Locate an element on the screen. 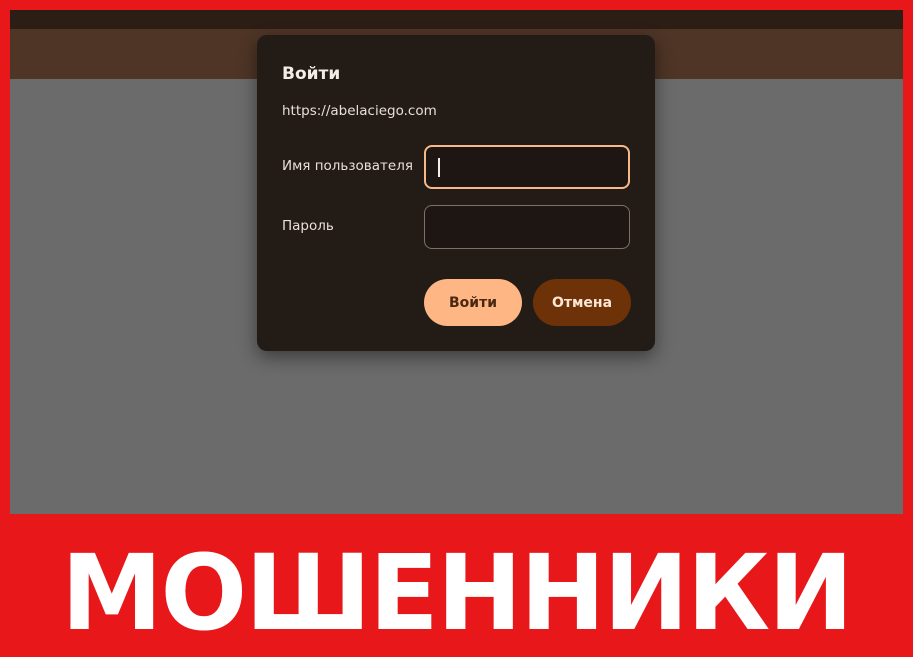 The width and height of the screenshot is (913, 657). username-label: Имя пользователя is located at coordinates (347, 166).